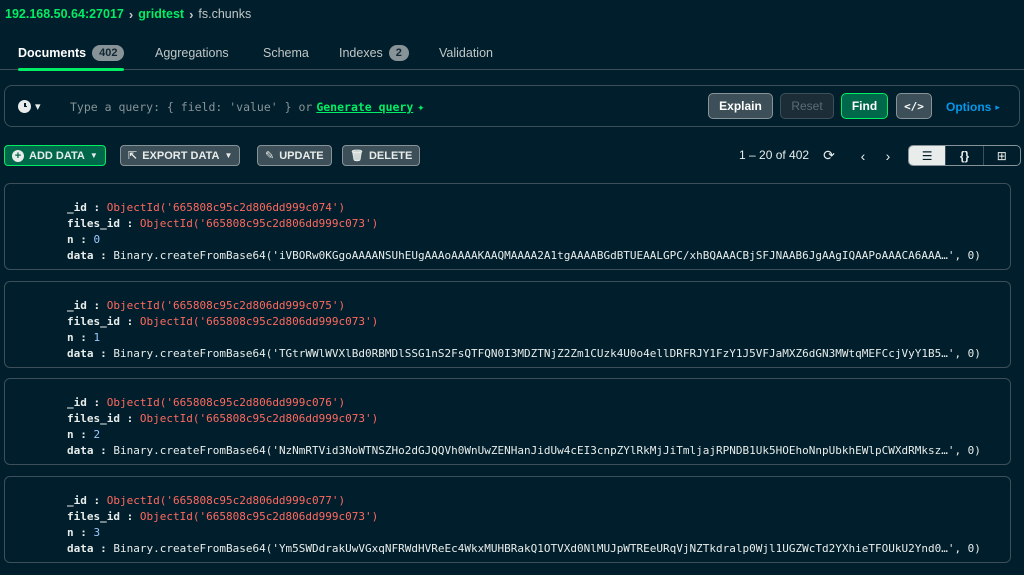 The image size is (1024, 575). I want to click on tab-documents: Documents 402, so click(71, 53).